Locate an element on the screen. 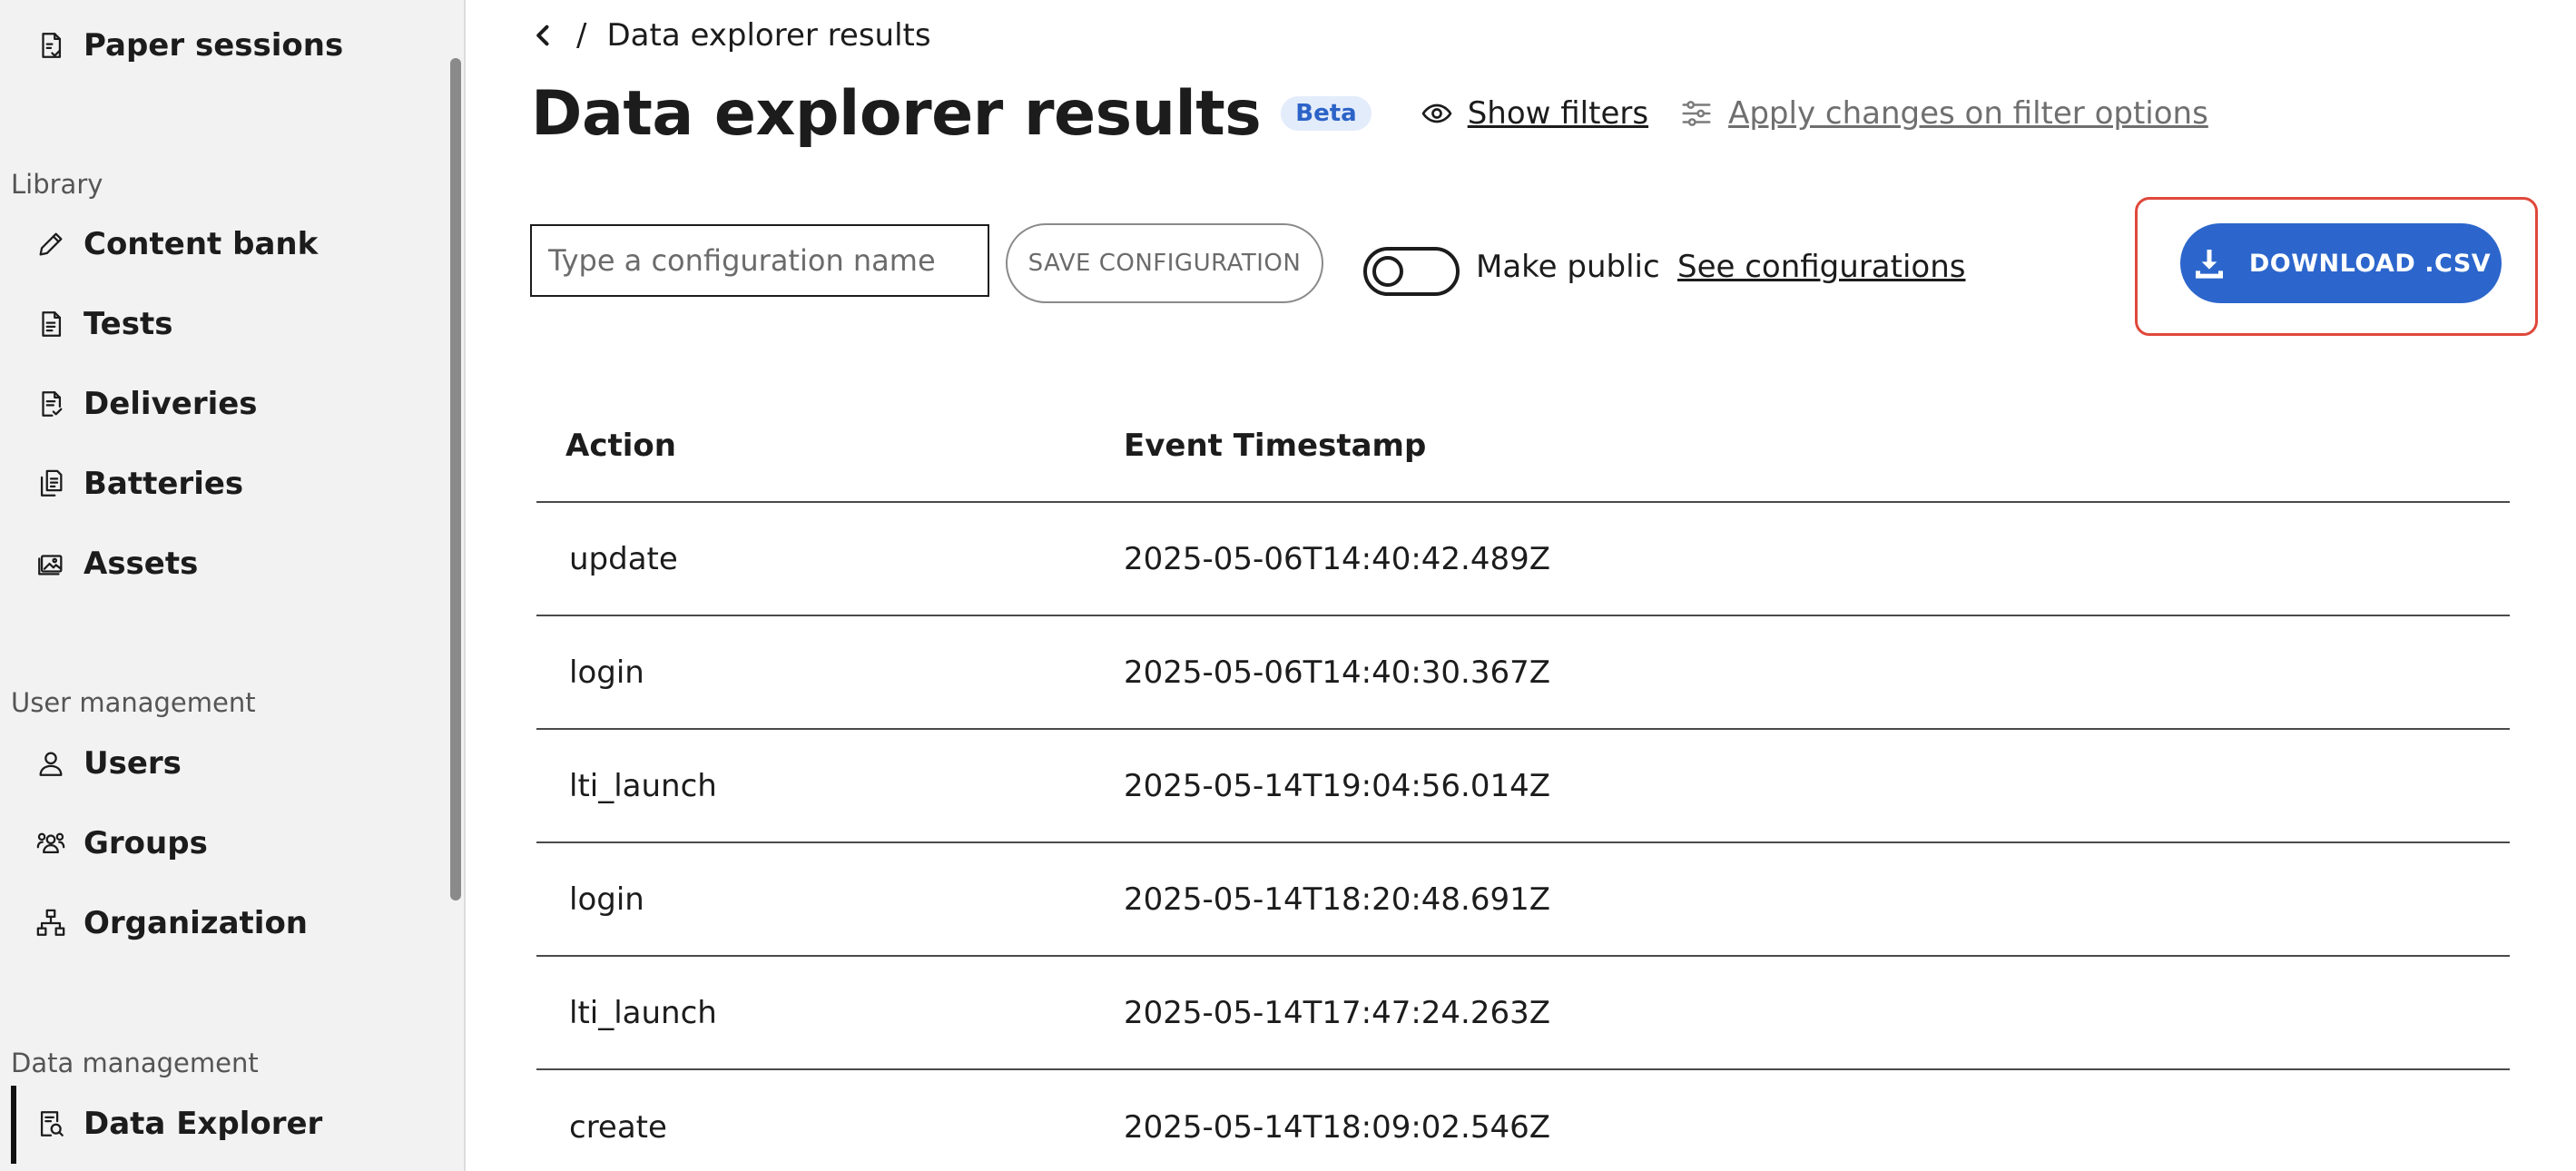 Image resolution: width=2576 pixels, height=1171 pixels. sidebar-item-groups: Groups is located at coordinates (121, 844).